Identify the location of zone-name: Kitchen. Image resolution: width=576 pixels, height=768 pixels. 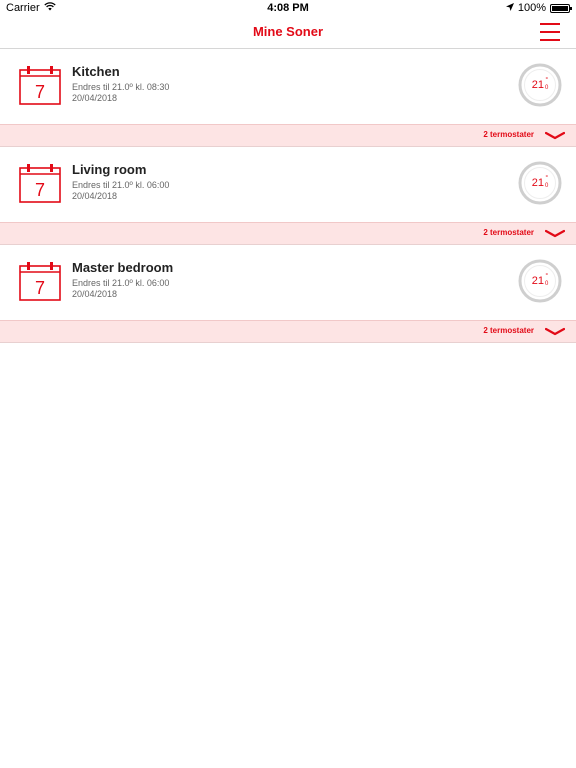
(96, 71).